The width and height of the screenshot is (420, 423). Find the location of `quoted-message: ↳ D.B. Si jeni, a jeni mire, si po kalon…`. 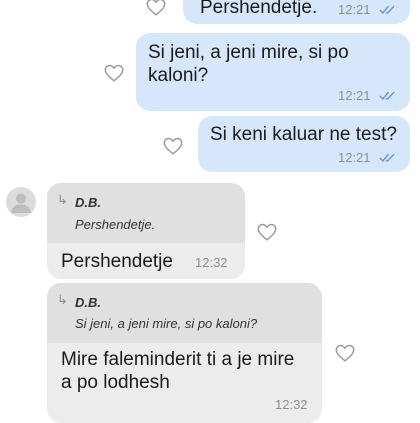

quoted-message: ↳ D.B. Si jeni, a jeni mire, si po kalon… is located at coordinates (184, 313).